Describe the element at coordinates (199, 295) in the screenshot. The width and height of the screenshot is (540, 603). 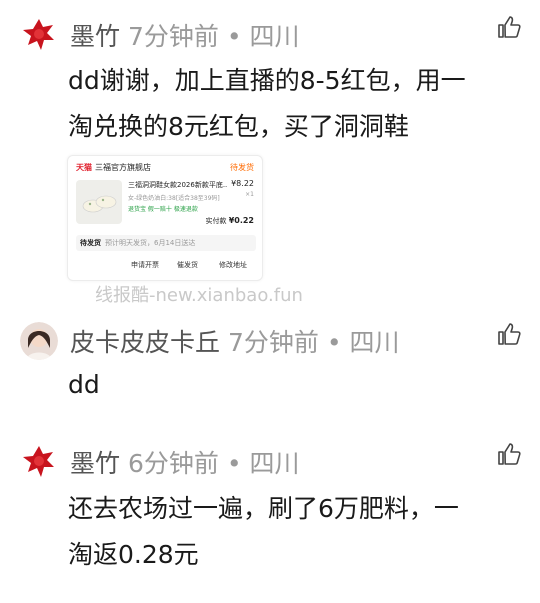
I see `watermark: 线报酷-new.xianbao.fun` at that location.